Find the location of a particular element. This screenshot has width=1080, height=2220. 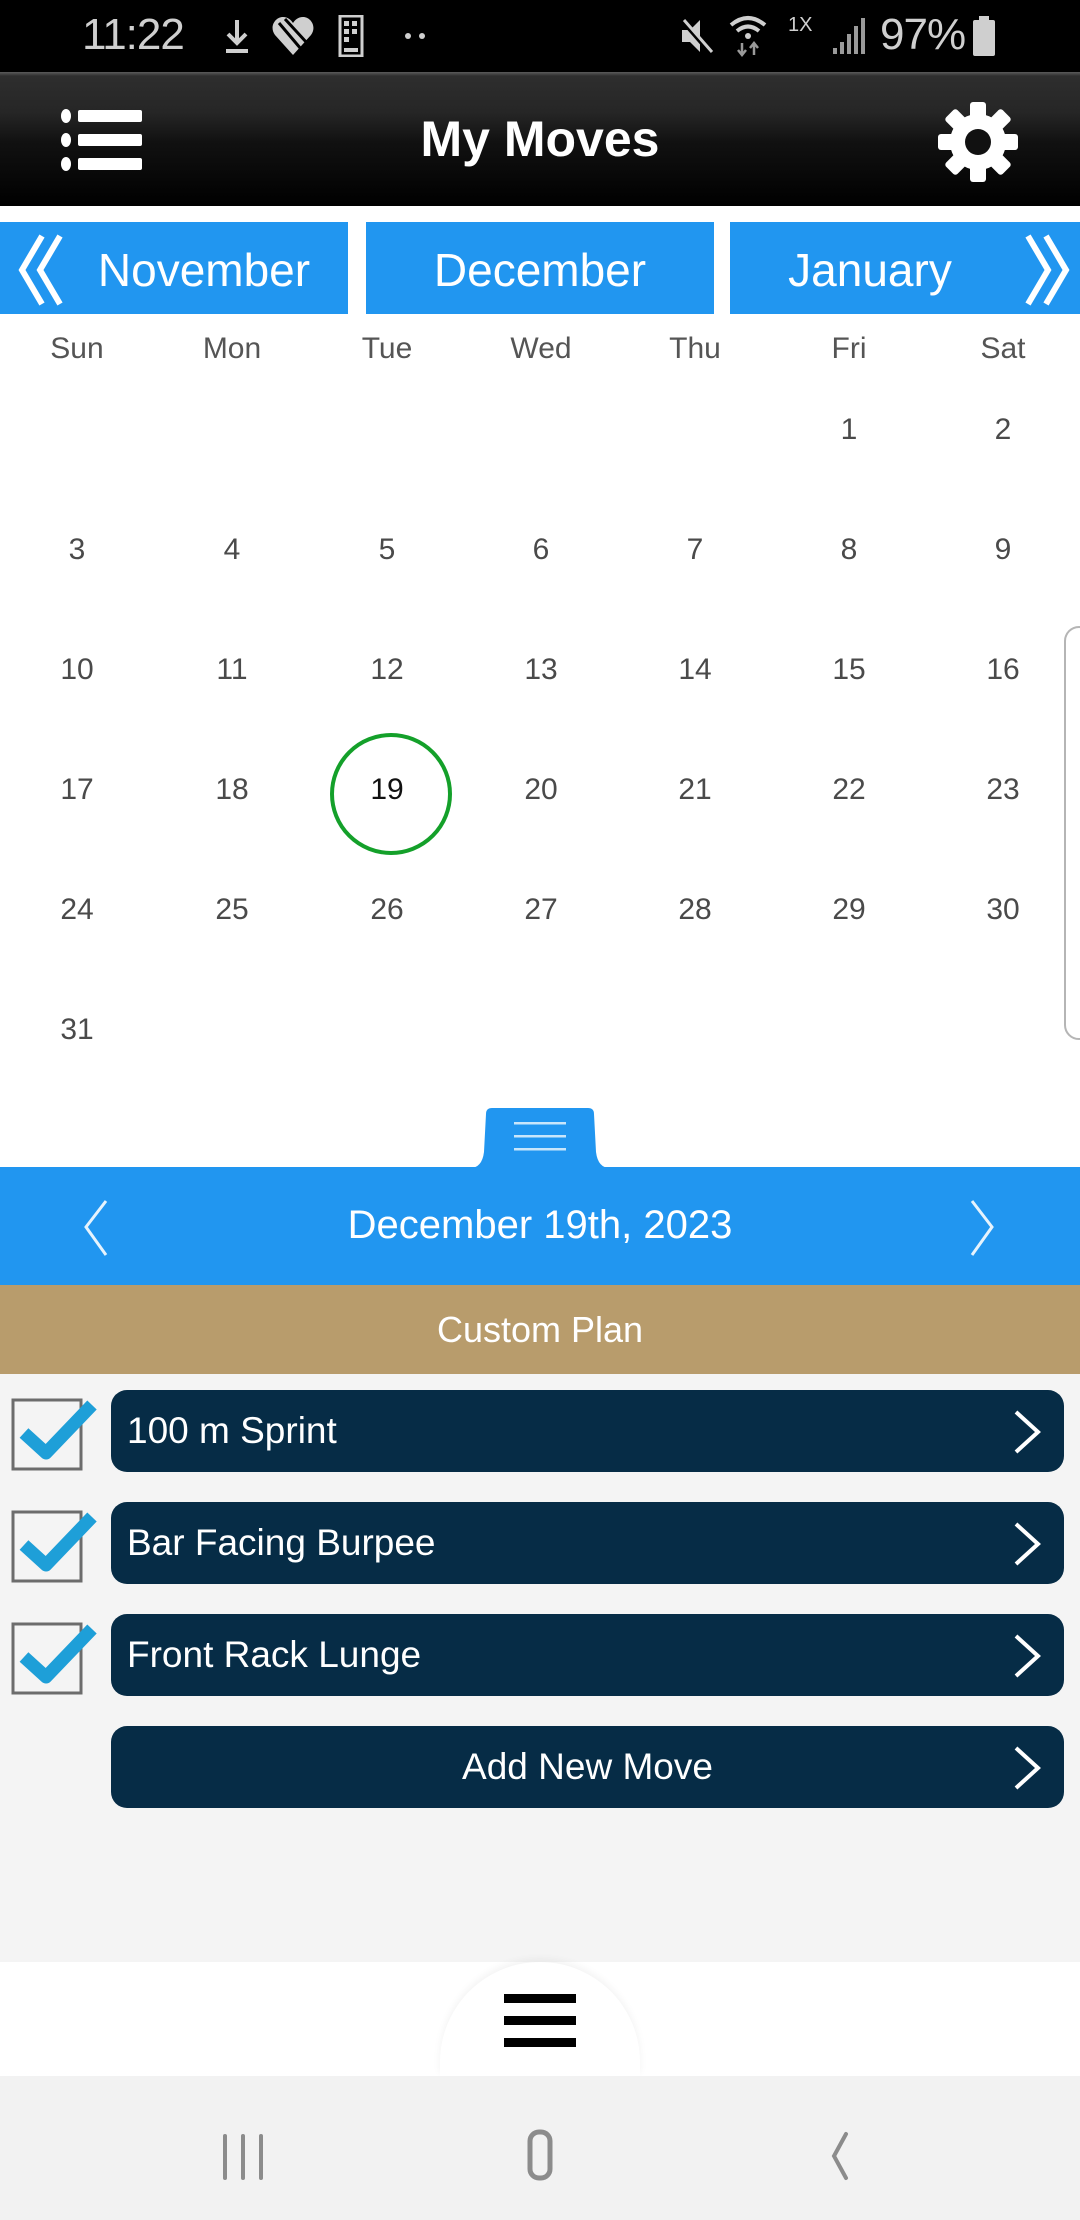

day-number: 6 is located at coordinates (541, 549).